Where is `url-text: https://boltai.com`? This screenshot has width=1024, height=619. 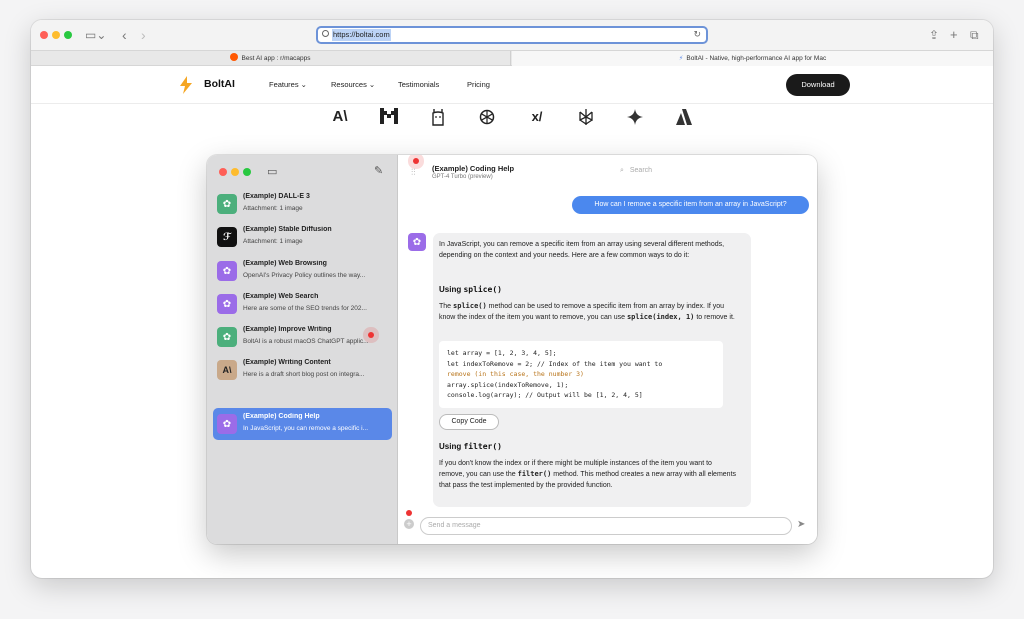 url-text: https://boltai.com is located at coordinates (361, 35).